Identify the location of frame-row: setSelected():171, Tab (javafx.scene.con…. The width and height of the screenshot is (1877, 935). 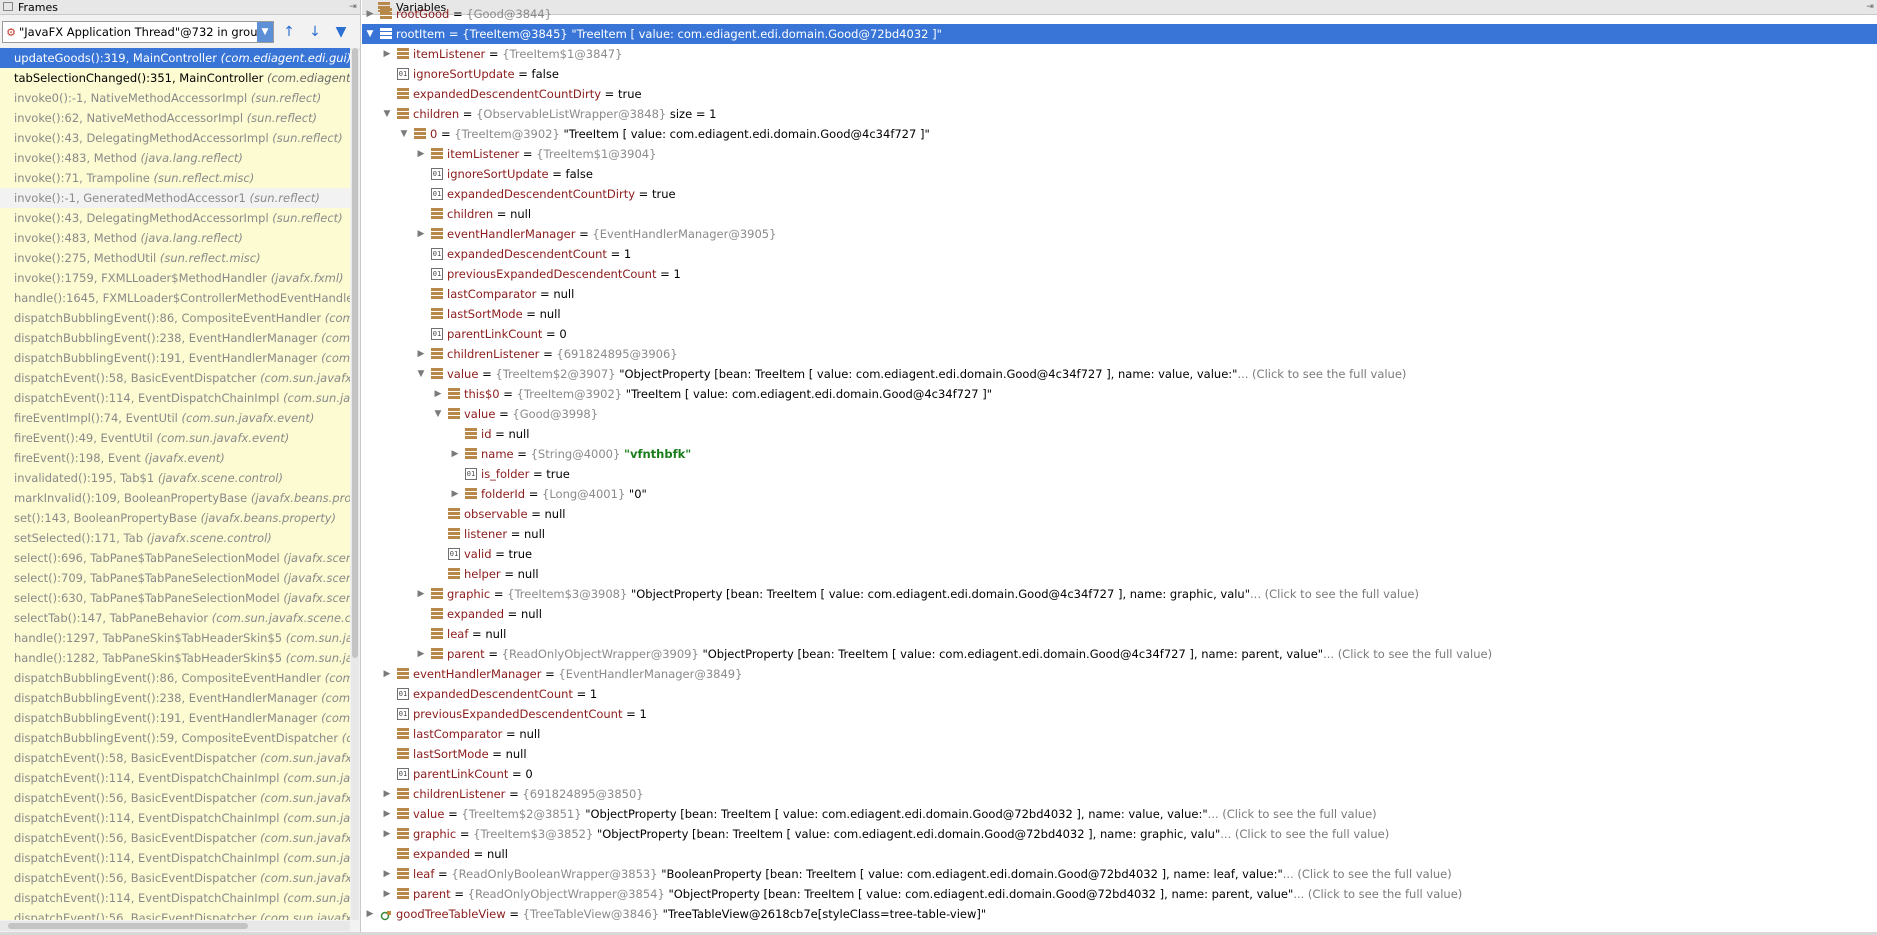
(175, 538).